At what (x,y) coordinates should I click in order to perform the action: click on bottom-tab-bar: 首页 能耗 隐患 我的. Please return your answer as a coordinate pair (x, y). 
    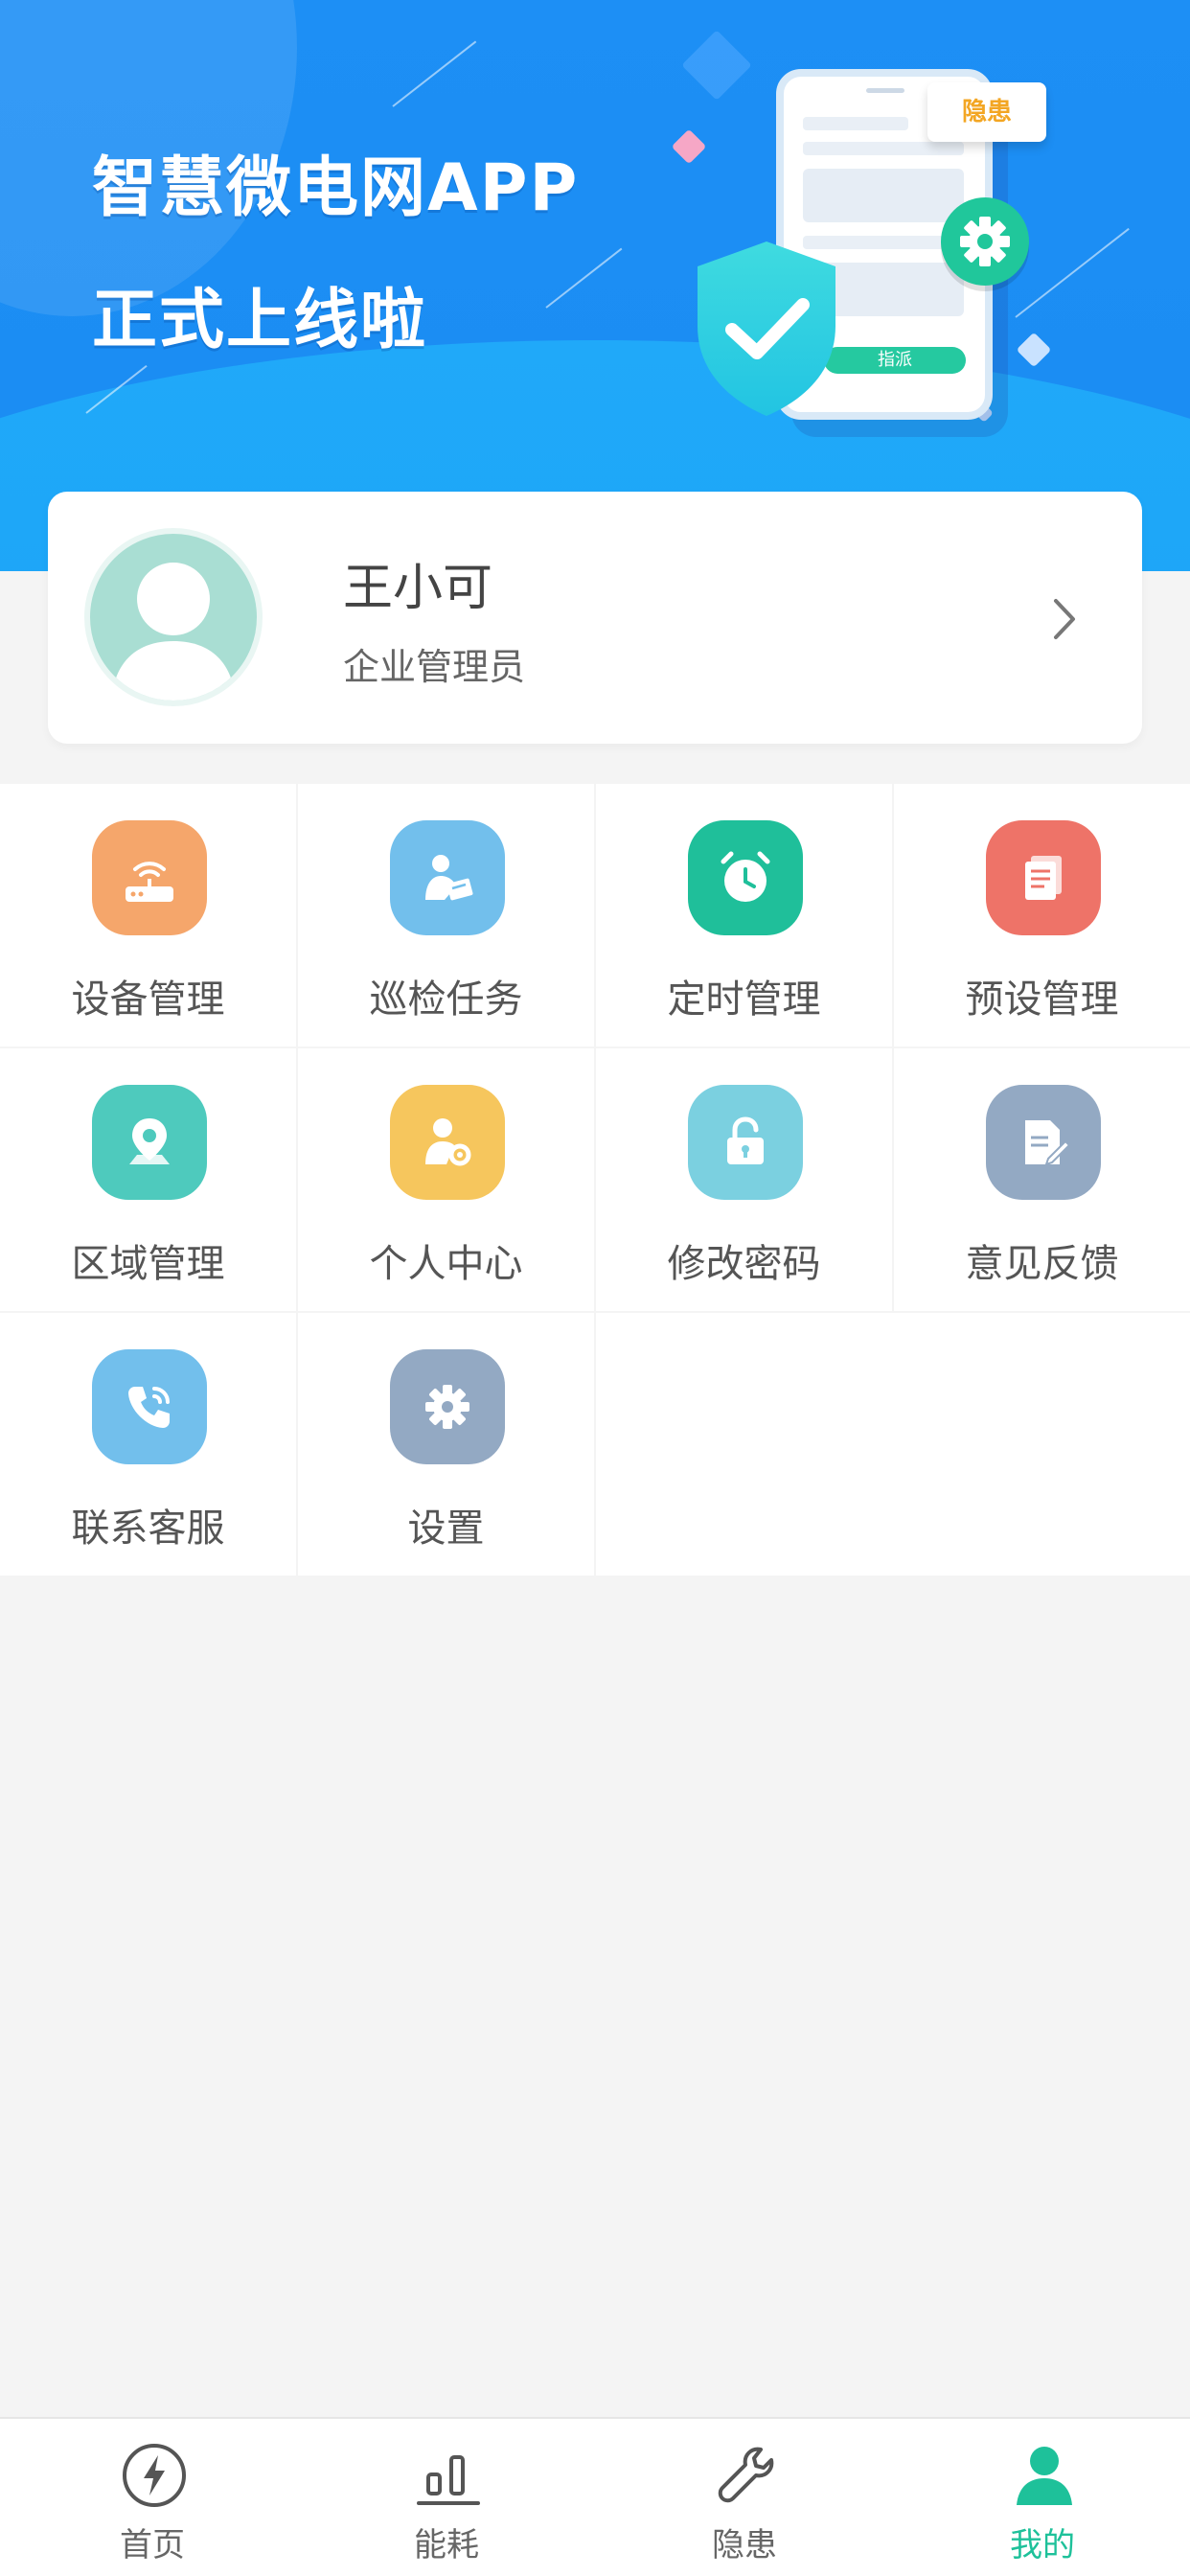
    Looking at the image, I should click on (595, 2496).